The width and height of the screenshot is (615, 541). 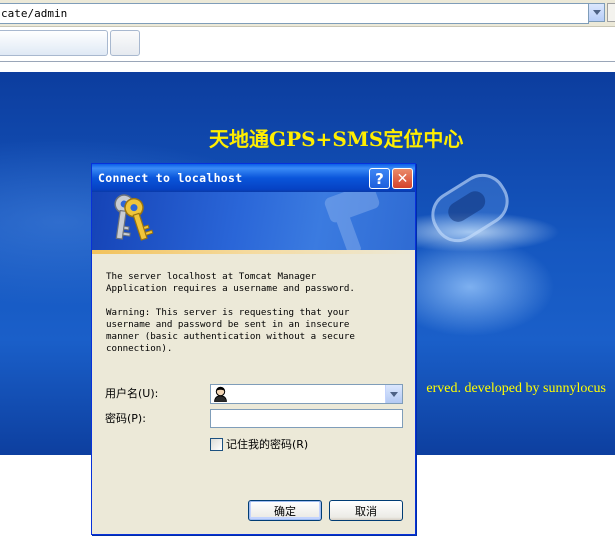 I want to click on new-tab-button, so click(x=125, y=43).